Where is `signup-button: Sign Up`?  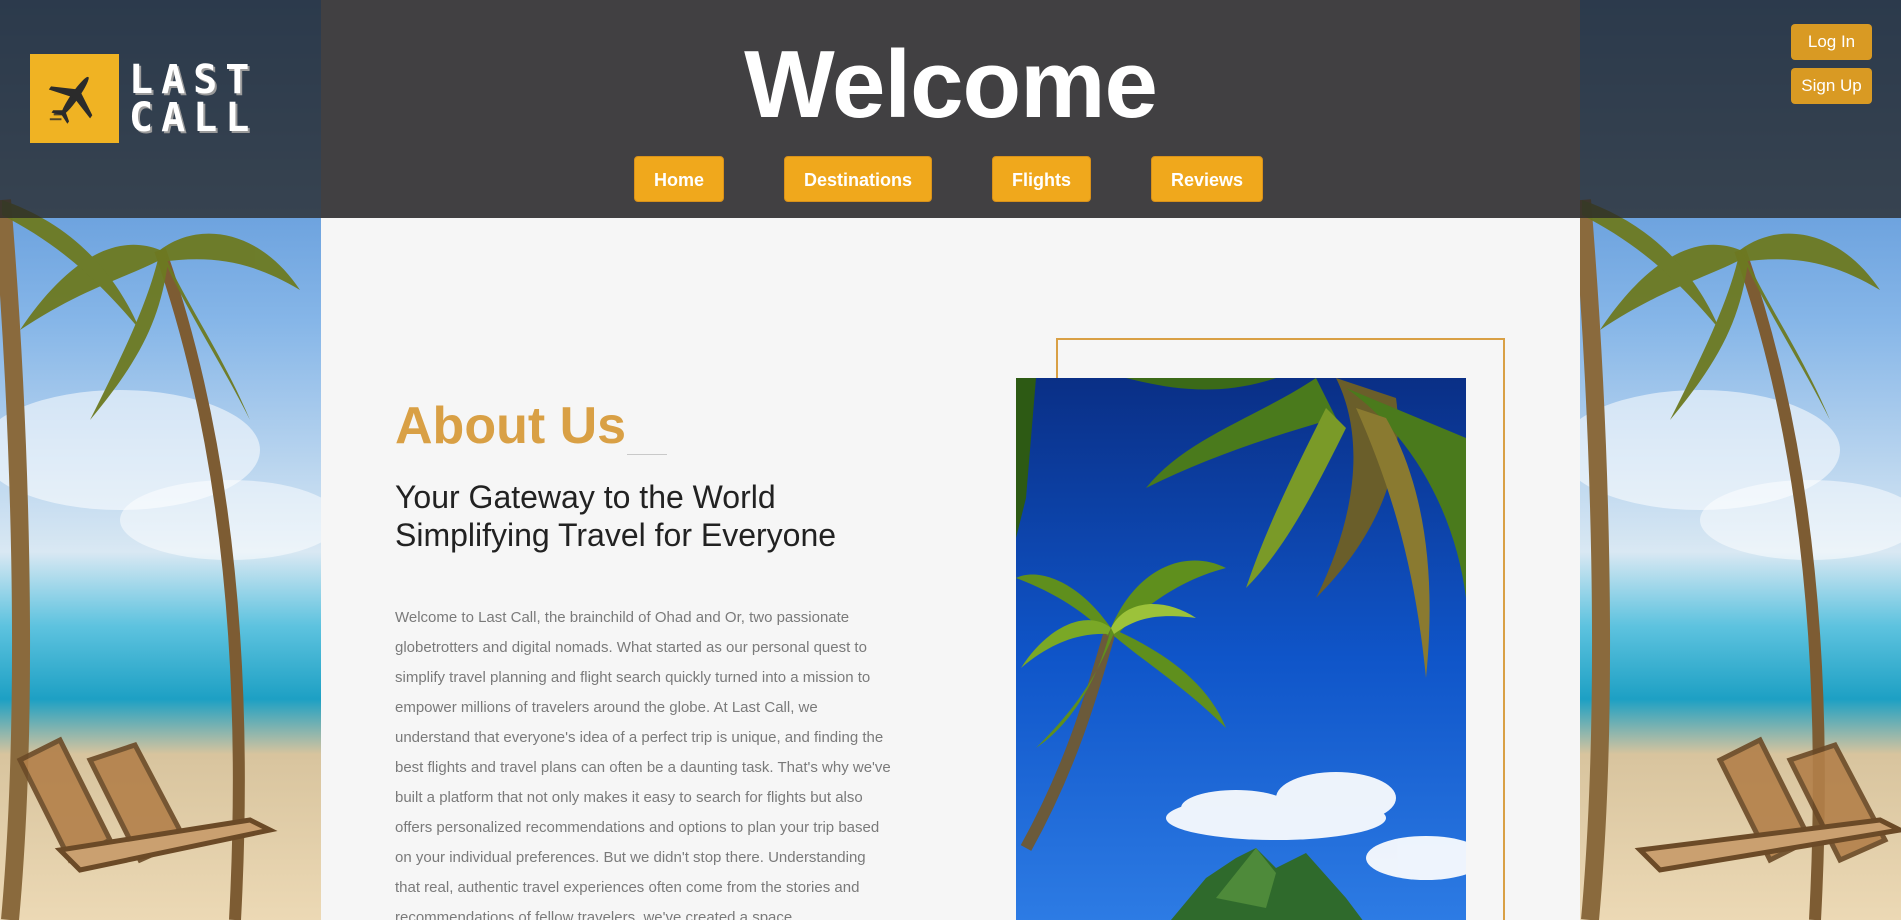 signup-button: Sign Up is located at coordinates (1831, 86).